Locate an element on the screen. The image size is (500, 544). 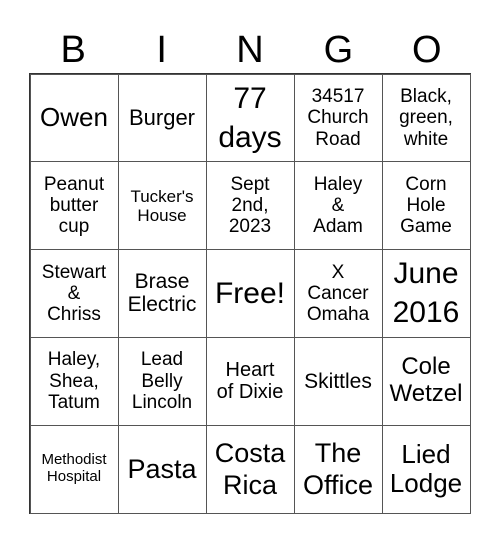
bingo-cell: Peanut butter cup is located at coordinates (74, 206).